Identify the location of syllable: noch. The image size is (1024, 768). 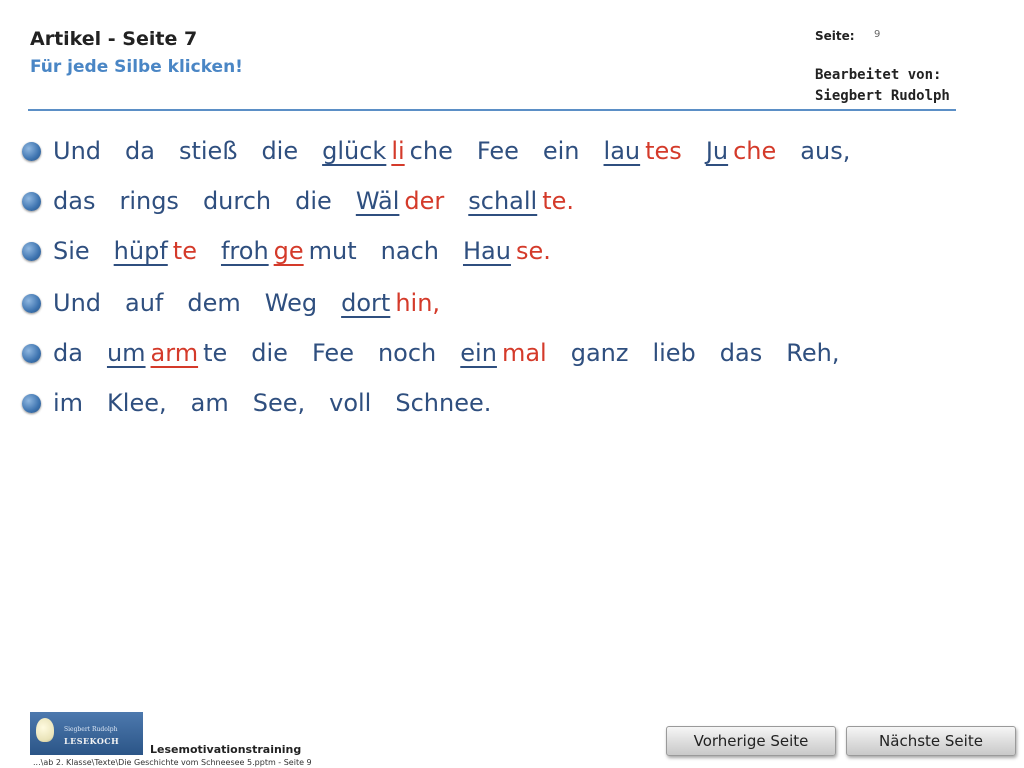
(407, 353).